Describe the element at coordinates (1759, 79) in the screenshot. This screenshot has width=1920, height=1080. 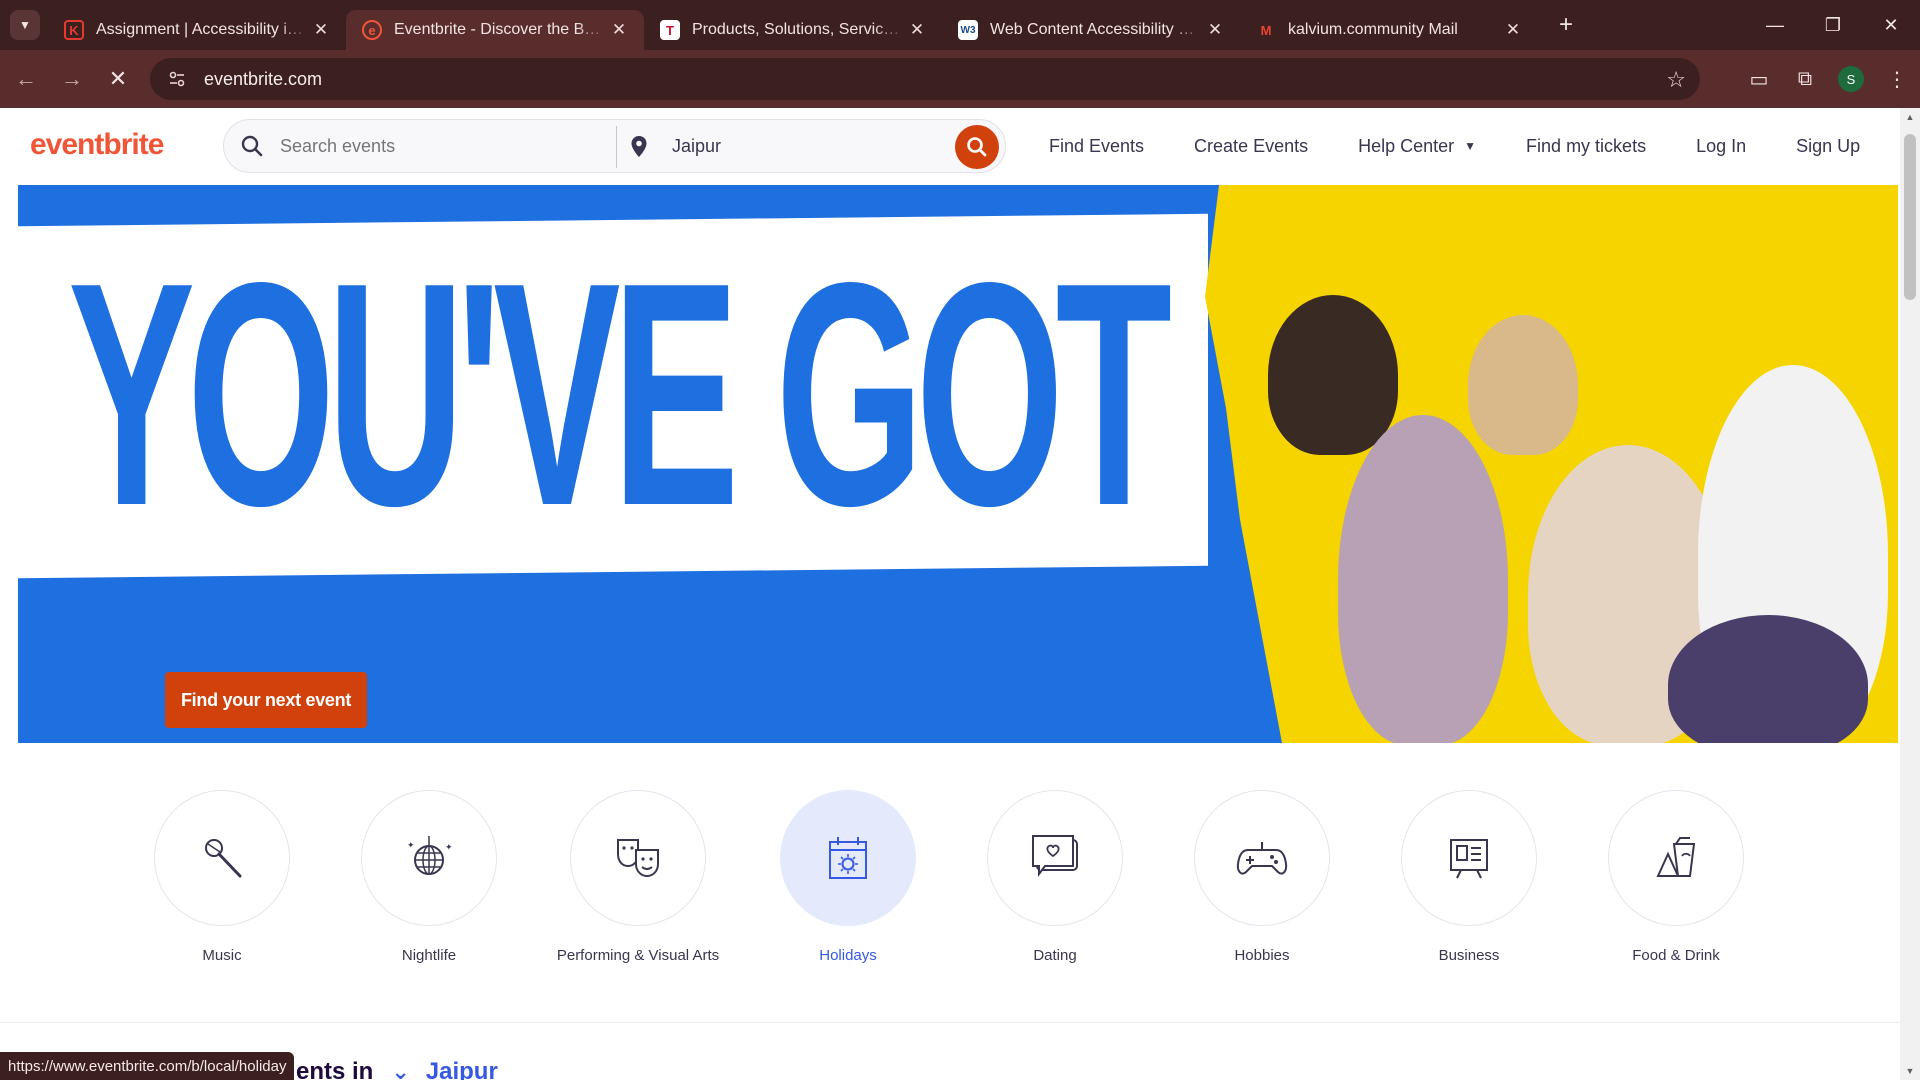
I see `cast-icon: ▭` at that location.